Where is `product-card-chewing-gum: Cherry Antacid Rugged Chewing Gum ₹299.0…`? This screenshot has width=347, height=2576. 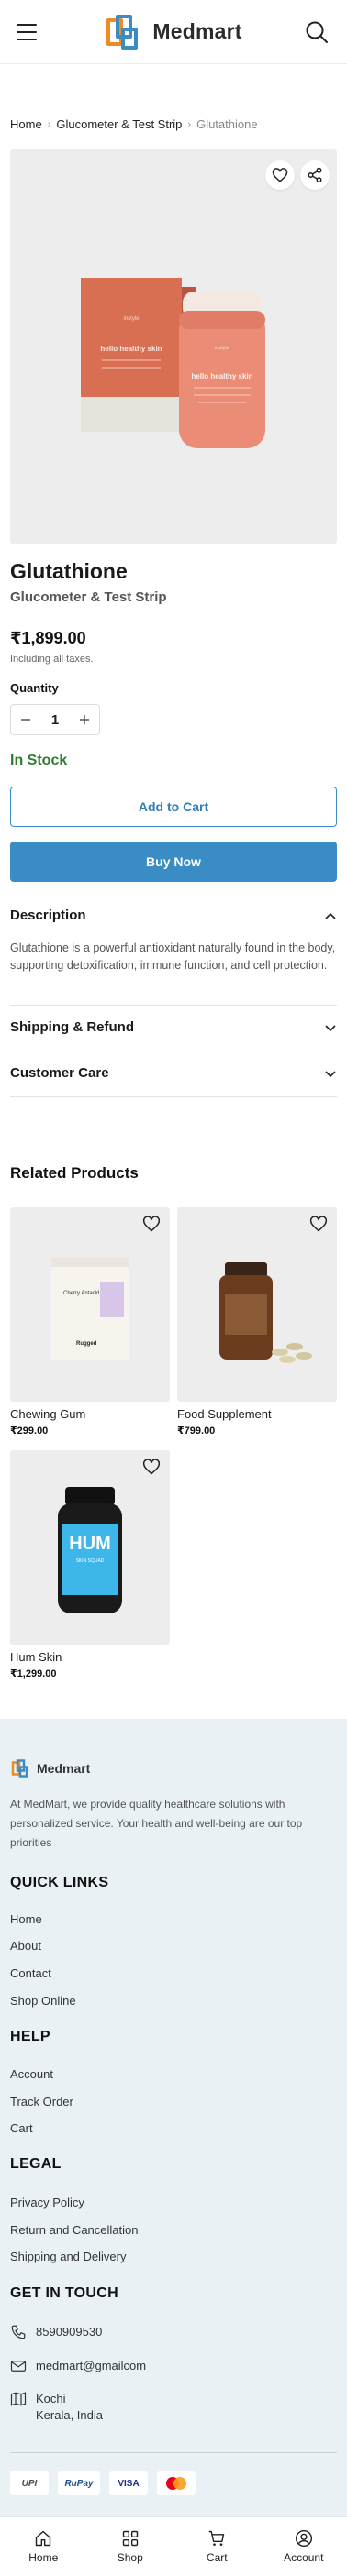 product-card-chewing-gum: Cherry Antacid Rugged Chewing Gum ₹299.0… is located at coordinates (90, 1322).